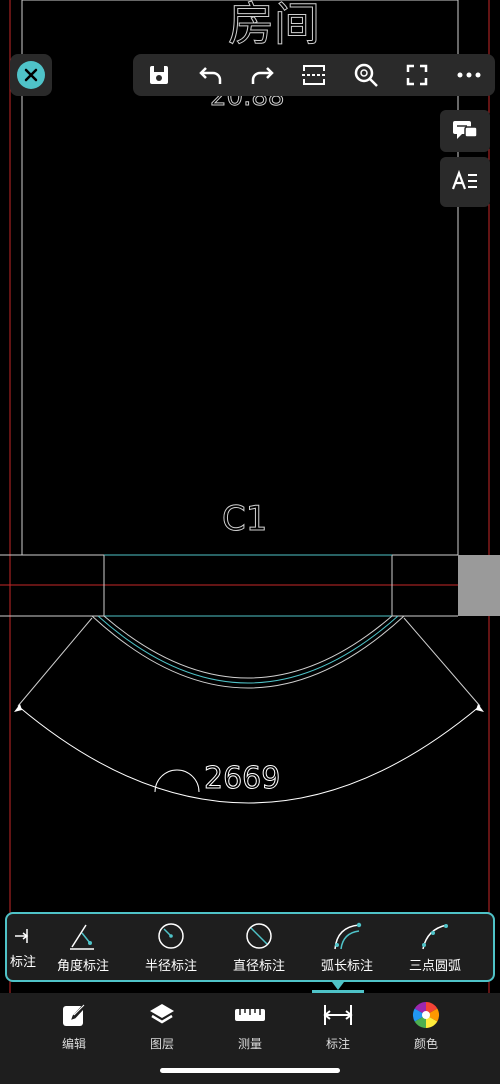 The image size is (500, 1084). I want to click on undo-button, so click(211, 75).